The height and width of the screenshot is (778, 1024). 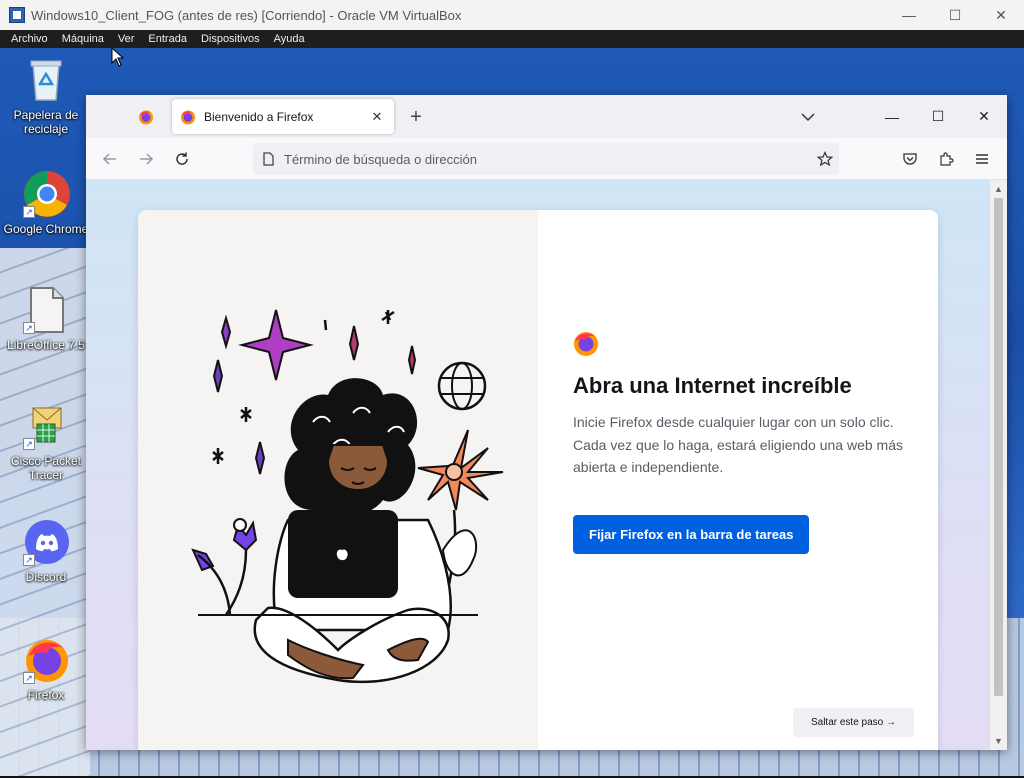 I want to click on arrow-left-icon, so click(x=109, y=159).